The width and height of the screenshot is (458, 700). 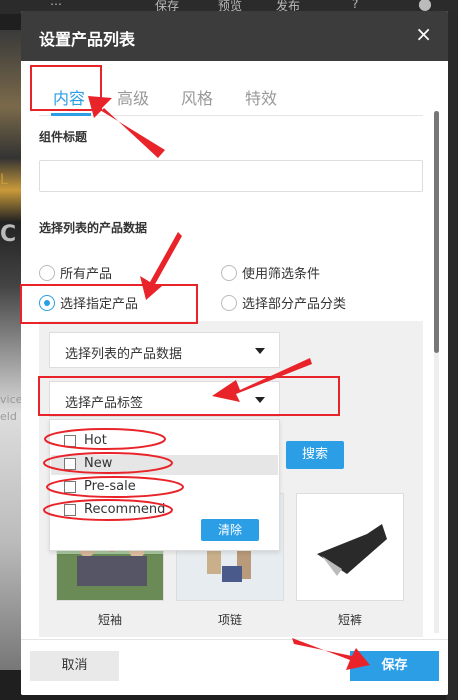 What do you see at coordinates (133, 97) in the screenshot?
I see `tab-advanced: 高级` at bounding box center [133, 97].